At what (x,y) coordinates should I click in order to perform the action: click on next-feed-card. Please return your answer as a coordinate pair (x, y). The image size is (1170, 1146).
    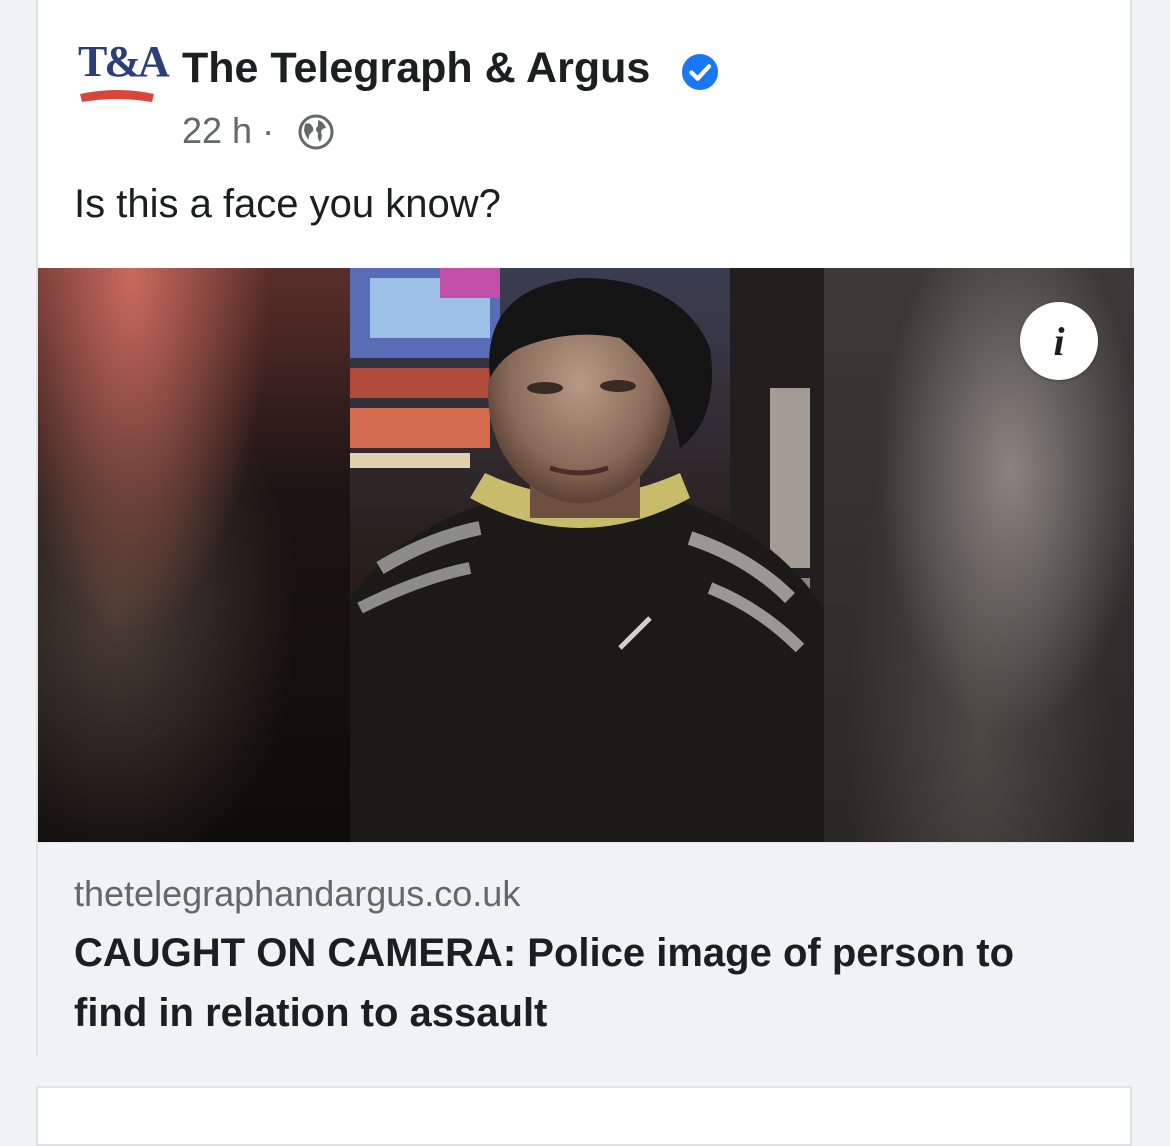
    Looking at the image, I should click on (584, 1116).